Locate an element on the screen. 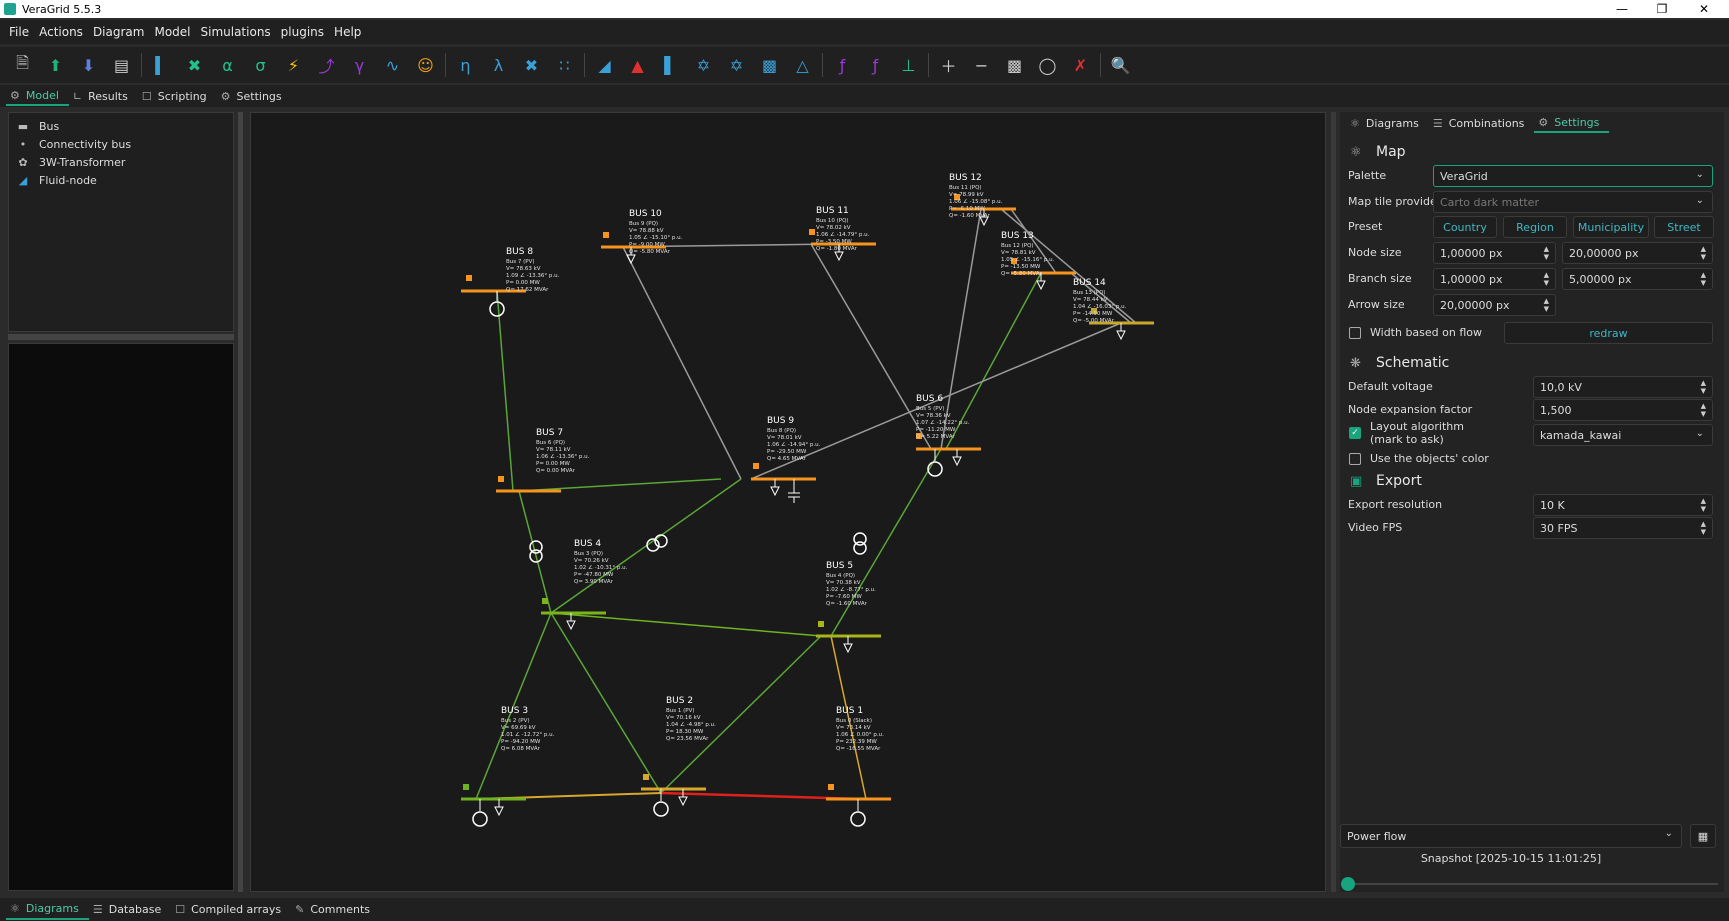 The width and height of the screenshot is (1729, 921). zoom-out-icon: − is located at coordinates (981, 65).